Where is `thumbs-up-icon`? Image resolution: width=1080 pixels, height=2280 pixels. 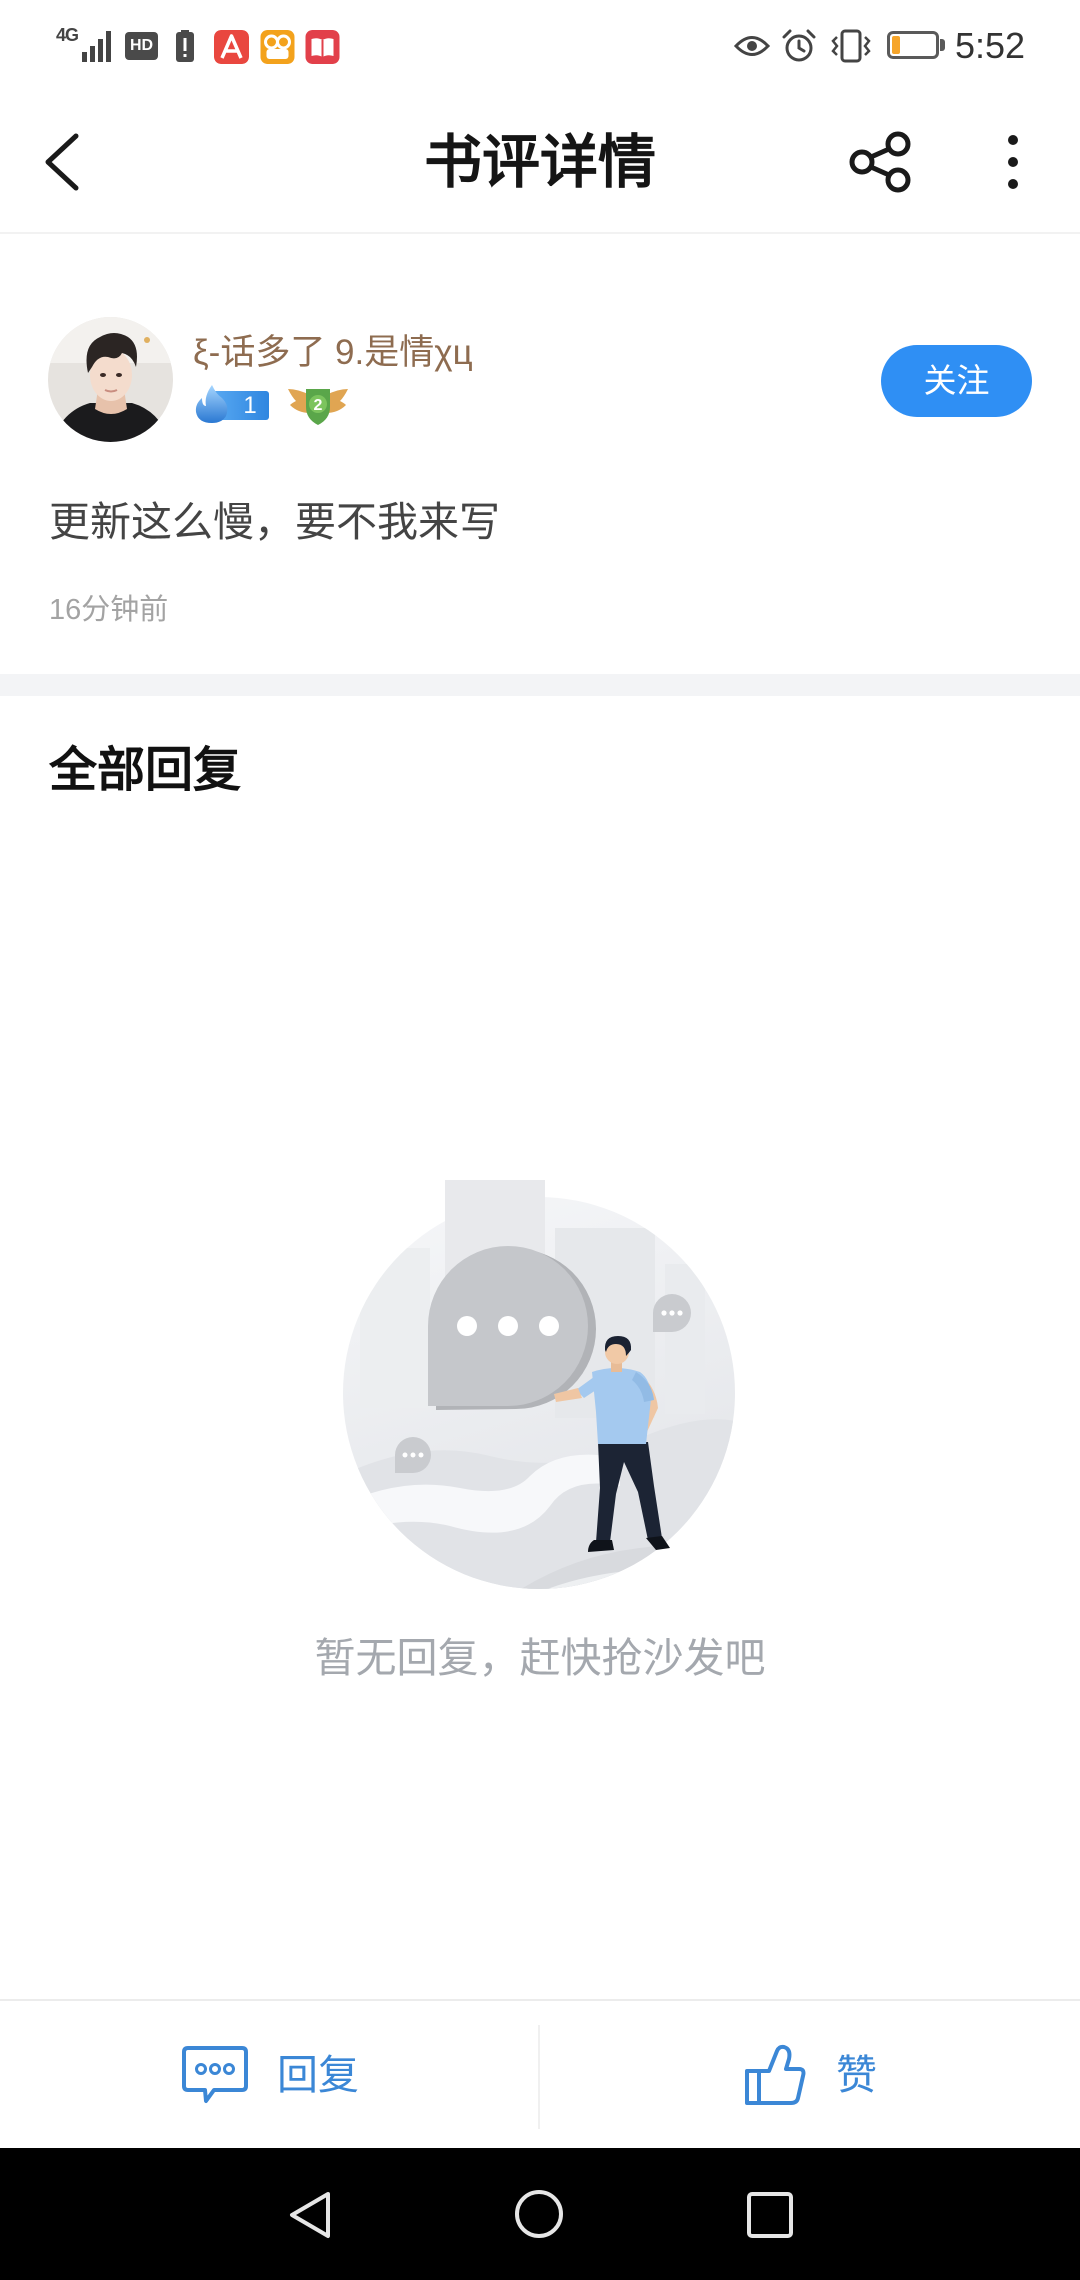 thumbs-up-icon is located at coordinates (775, 2074).